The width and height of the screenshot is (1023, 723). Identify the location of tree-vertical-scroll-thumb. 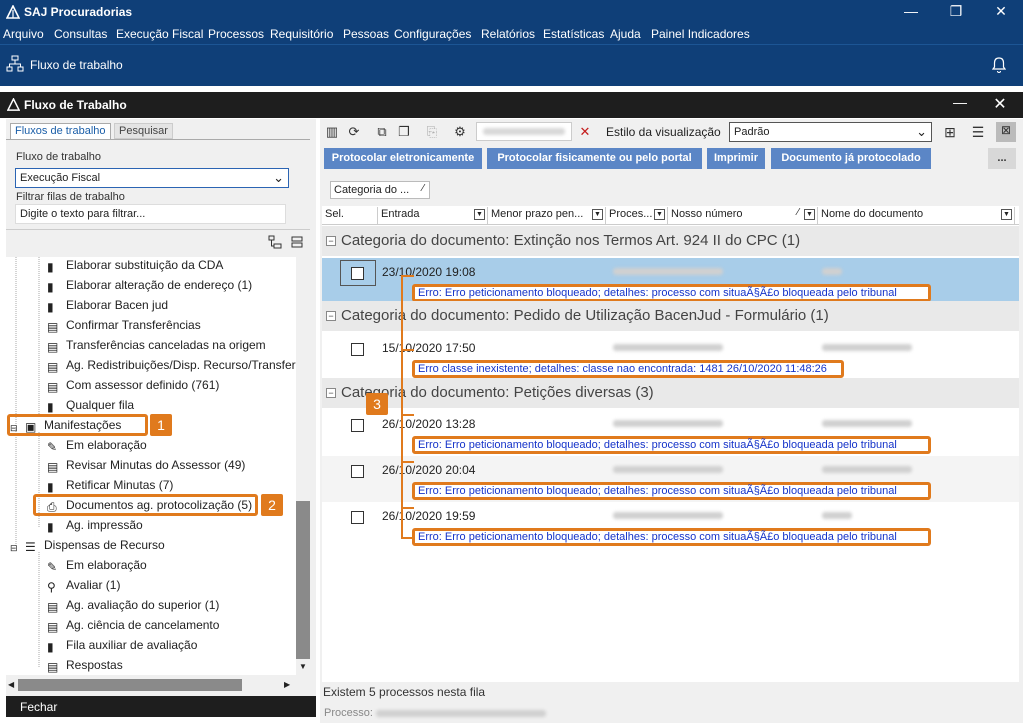
(303, 580).